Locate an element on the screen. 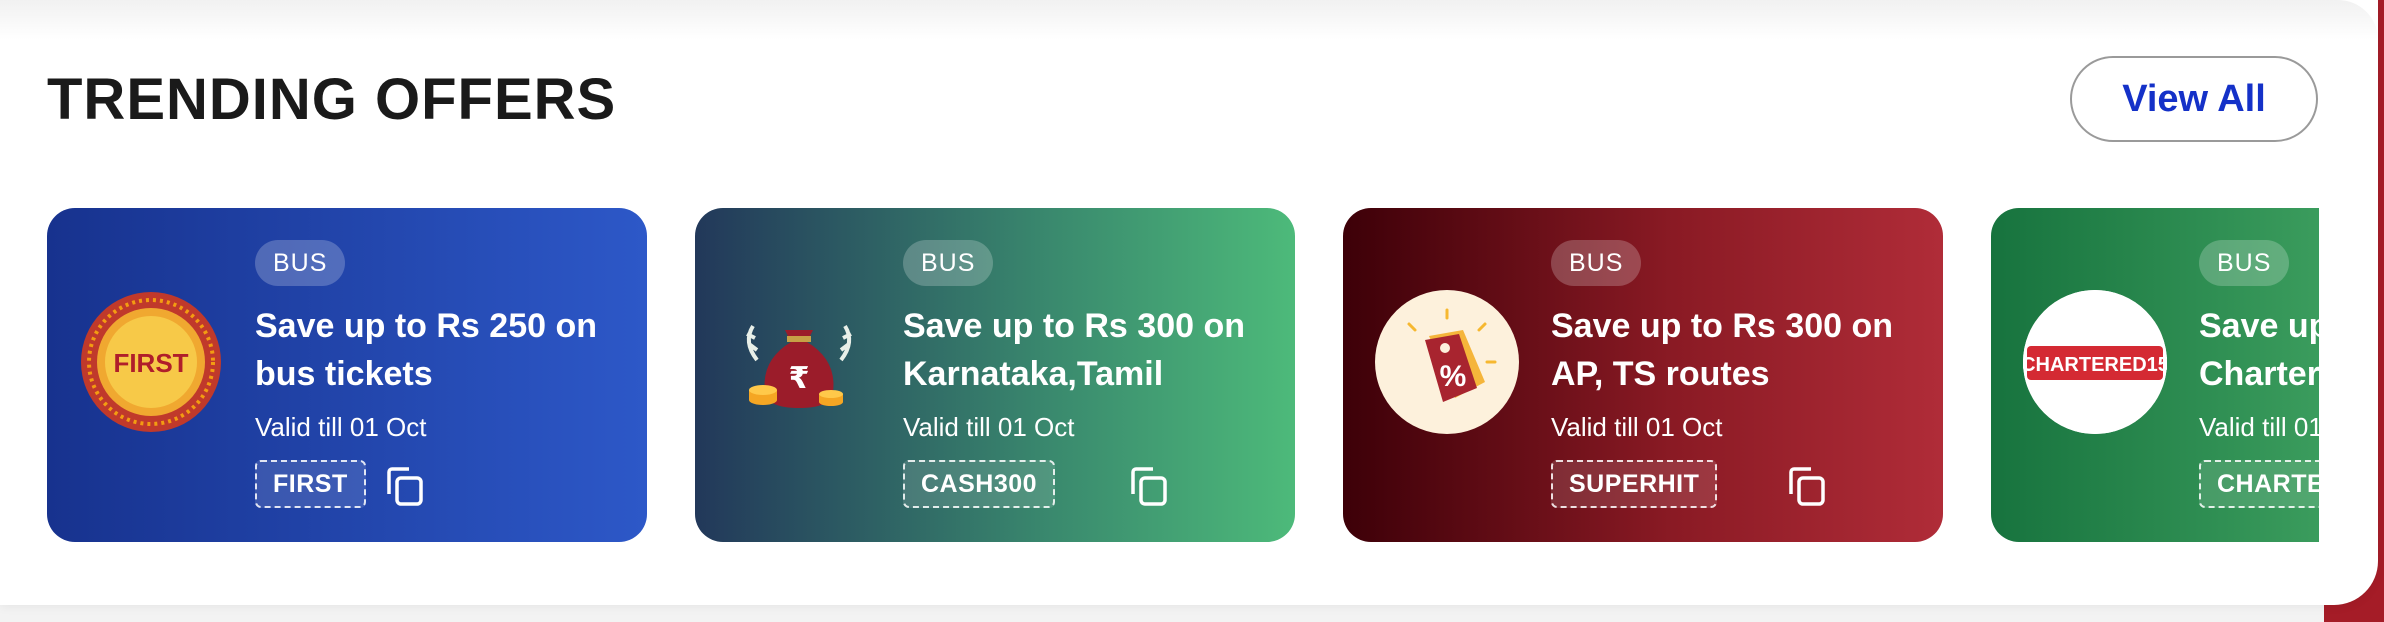 The height and width of the screenshot is (622, 2384). first-badge-icon: FIRST is located at coordinates (151, 362).